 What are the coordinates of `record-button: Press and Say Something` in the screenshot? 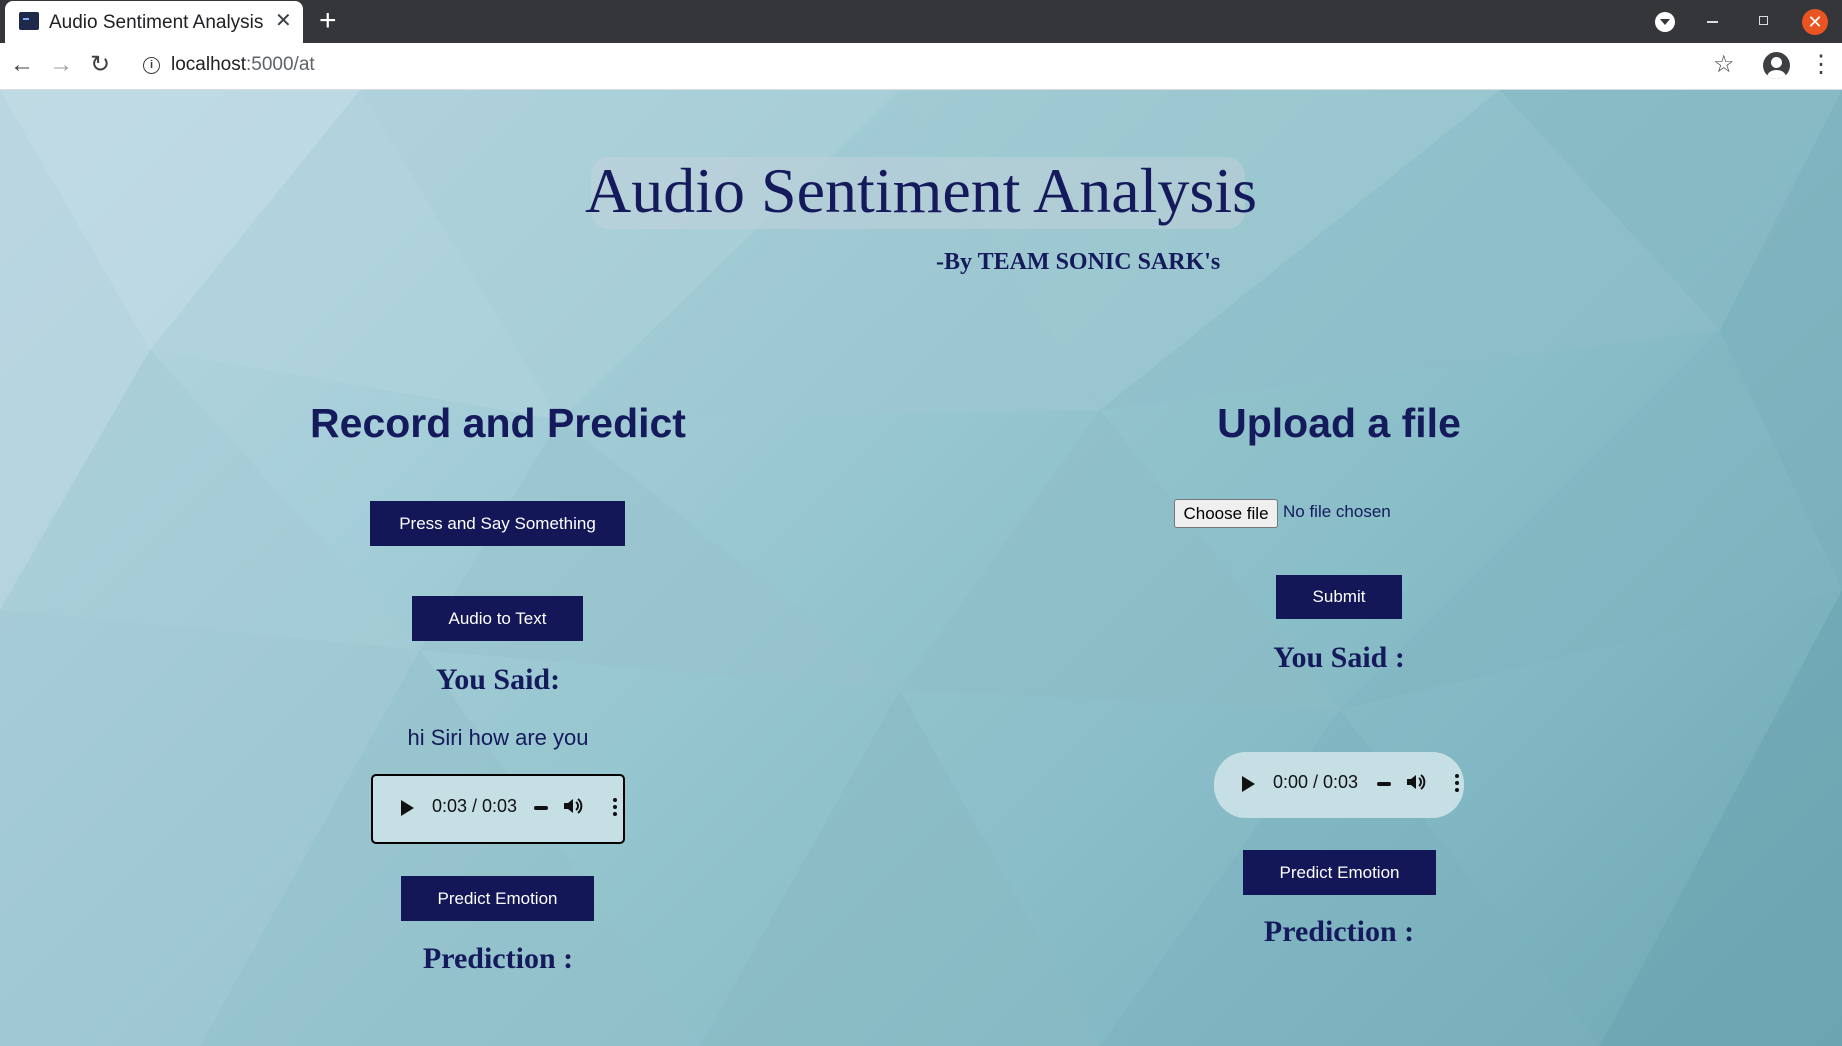 It's located at (497, 523).